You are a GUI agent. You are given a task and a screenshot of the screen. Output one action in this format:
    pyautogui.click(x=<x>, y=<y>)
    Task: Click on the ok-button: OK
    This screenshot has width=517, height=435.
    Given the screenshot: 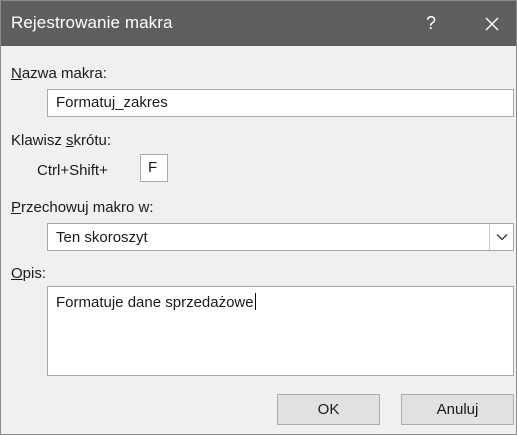 What is the action you would take?
    pyautogui.click(x=328, y=409)
    